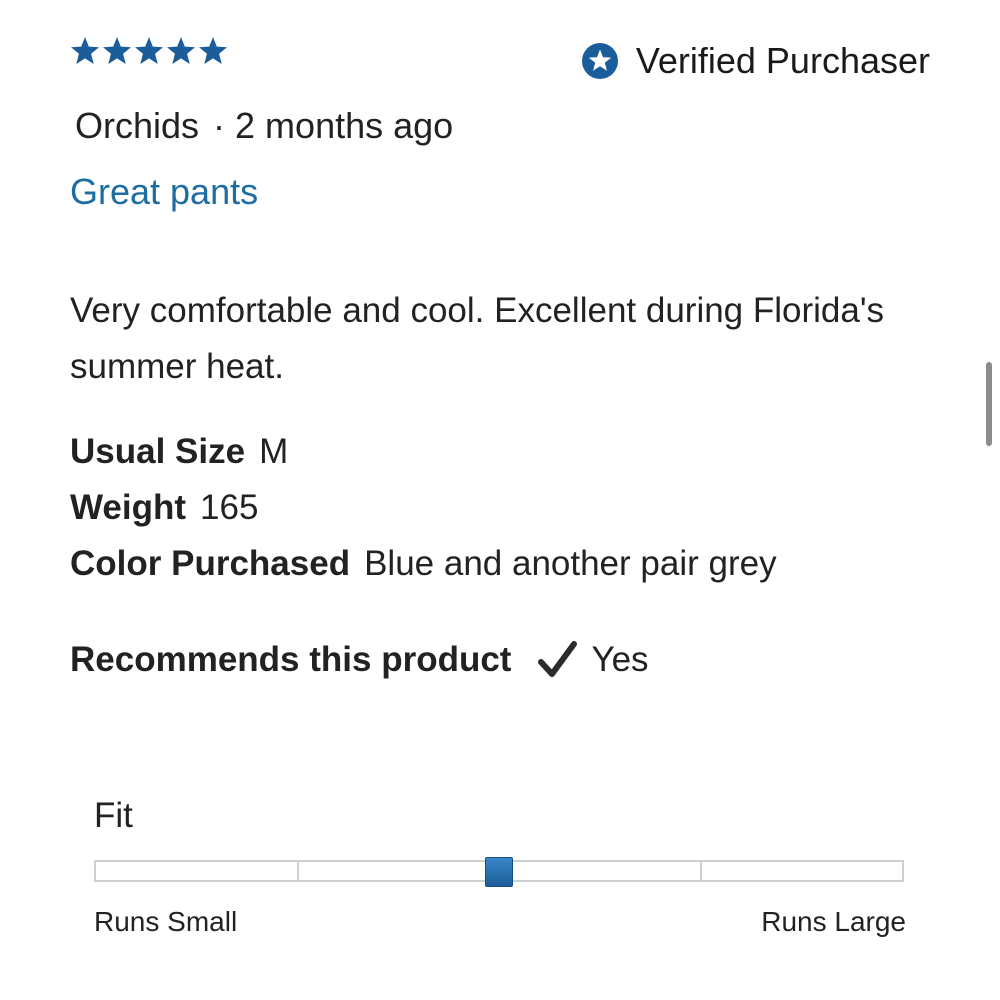  I want to click on attribute-value: Blue and another pair grey, so click(570, 563).